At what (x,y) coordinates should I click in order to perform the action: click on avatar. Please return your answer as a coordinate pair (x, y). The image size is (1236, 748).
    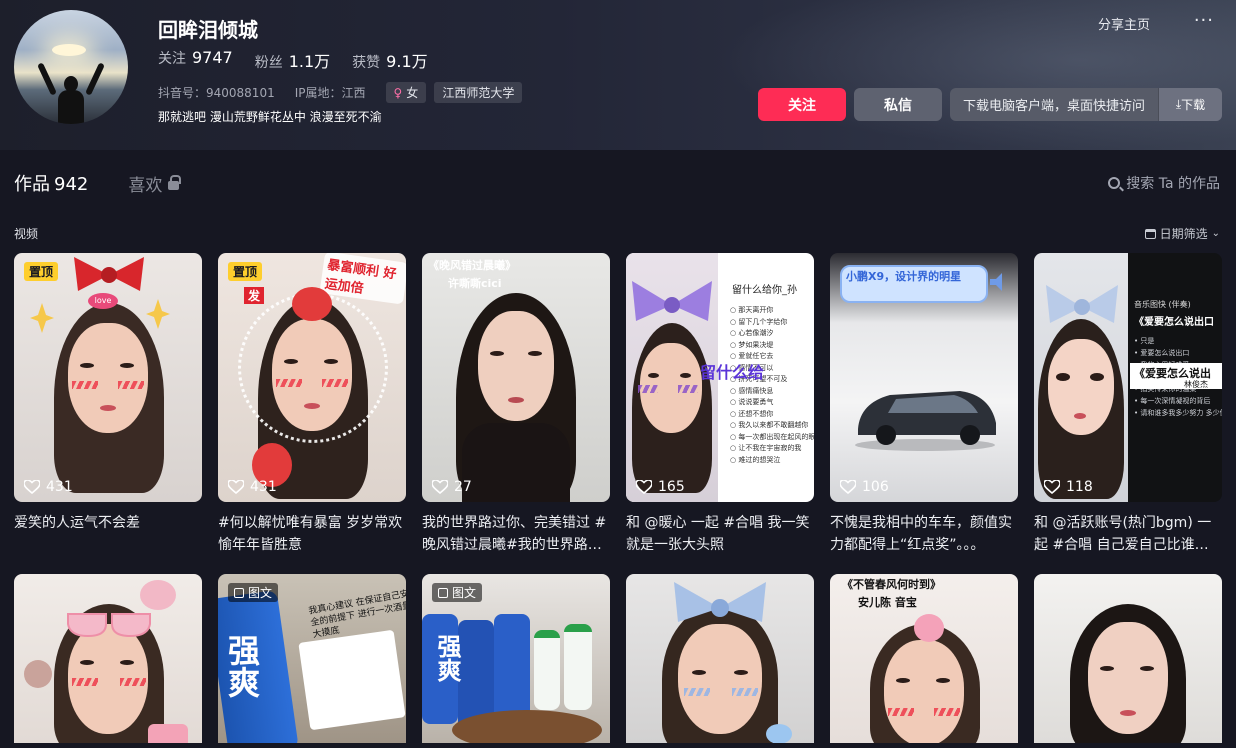
    Looking at the image, I should click on (71, 67).